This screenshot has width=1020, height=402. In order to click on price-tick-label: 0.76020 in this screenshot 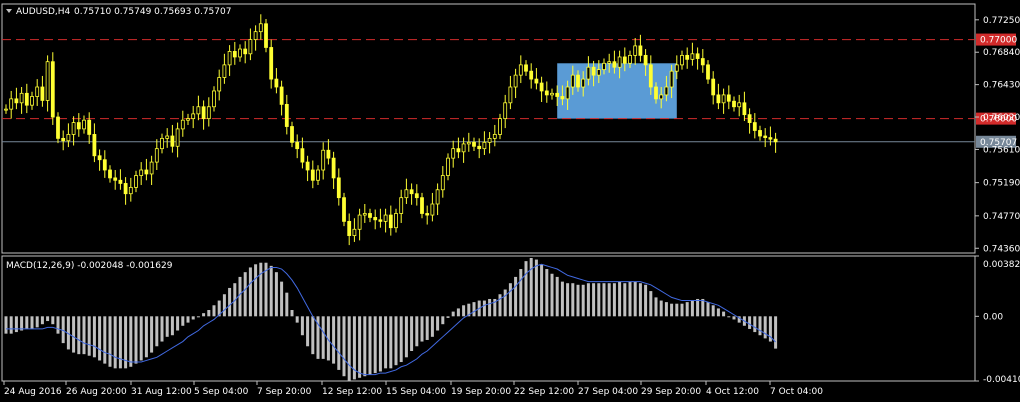, I will do `click(1001, 118)`.